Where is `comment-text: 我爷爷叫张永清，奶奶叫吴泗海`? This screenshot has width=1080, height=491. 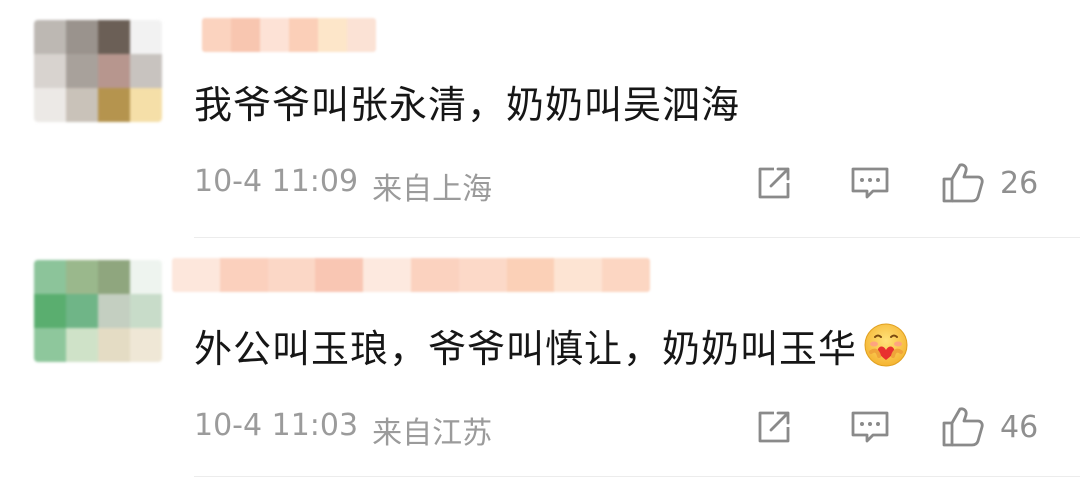 comment-text: 我爷爷叫张永清，奶奶叫吴泗海 is located at coordinates (467, 102).